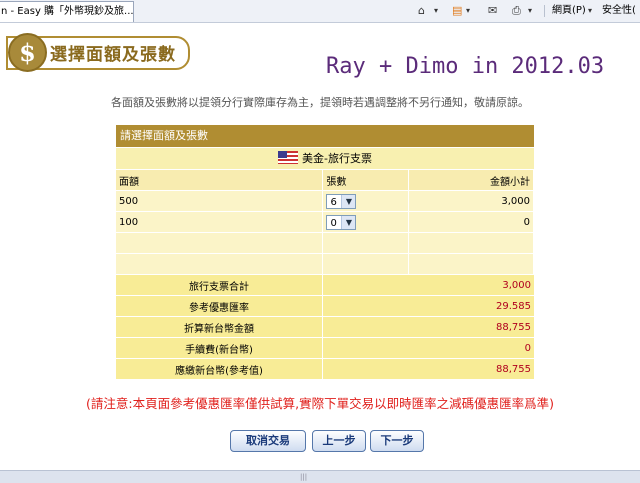 The height and width of the screenshot is (483, 640). Describe the element at coordinates (219, 368) in the screenshot. I see `summary-label: 應繳新台幣(參考值)` at that location.